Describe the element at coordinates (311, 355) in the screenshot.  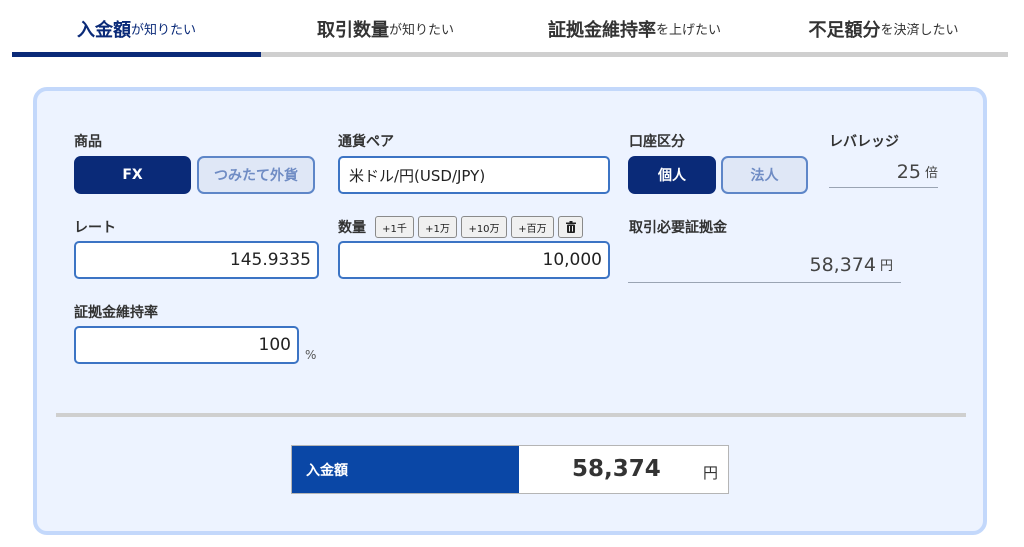
I see `margin-ratio-unit: %` at that location.